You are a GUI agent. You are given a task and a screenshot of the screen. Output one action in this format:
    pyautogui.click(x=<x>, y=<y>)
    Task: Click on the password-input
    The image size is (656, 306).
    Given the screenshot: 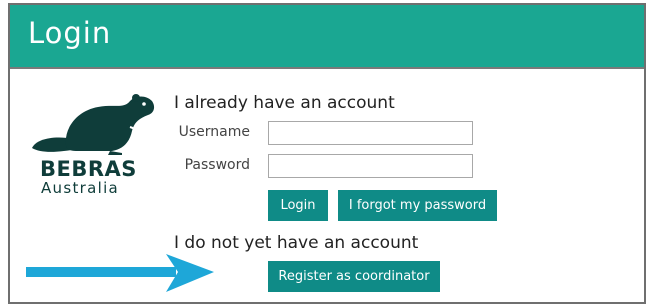 What is the action you would take?
    pyautogui.click(x=370, y=166)
    